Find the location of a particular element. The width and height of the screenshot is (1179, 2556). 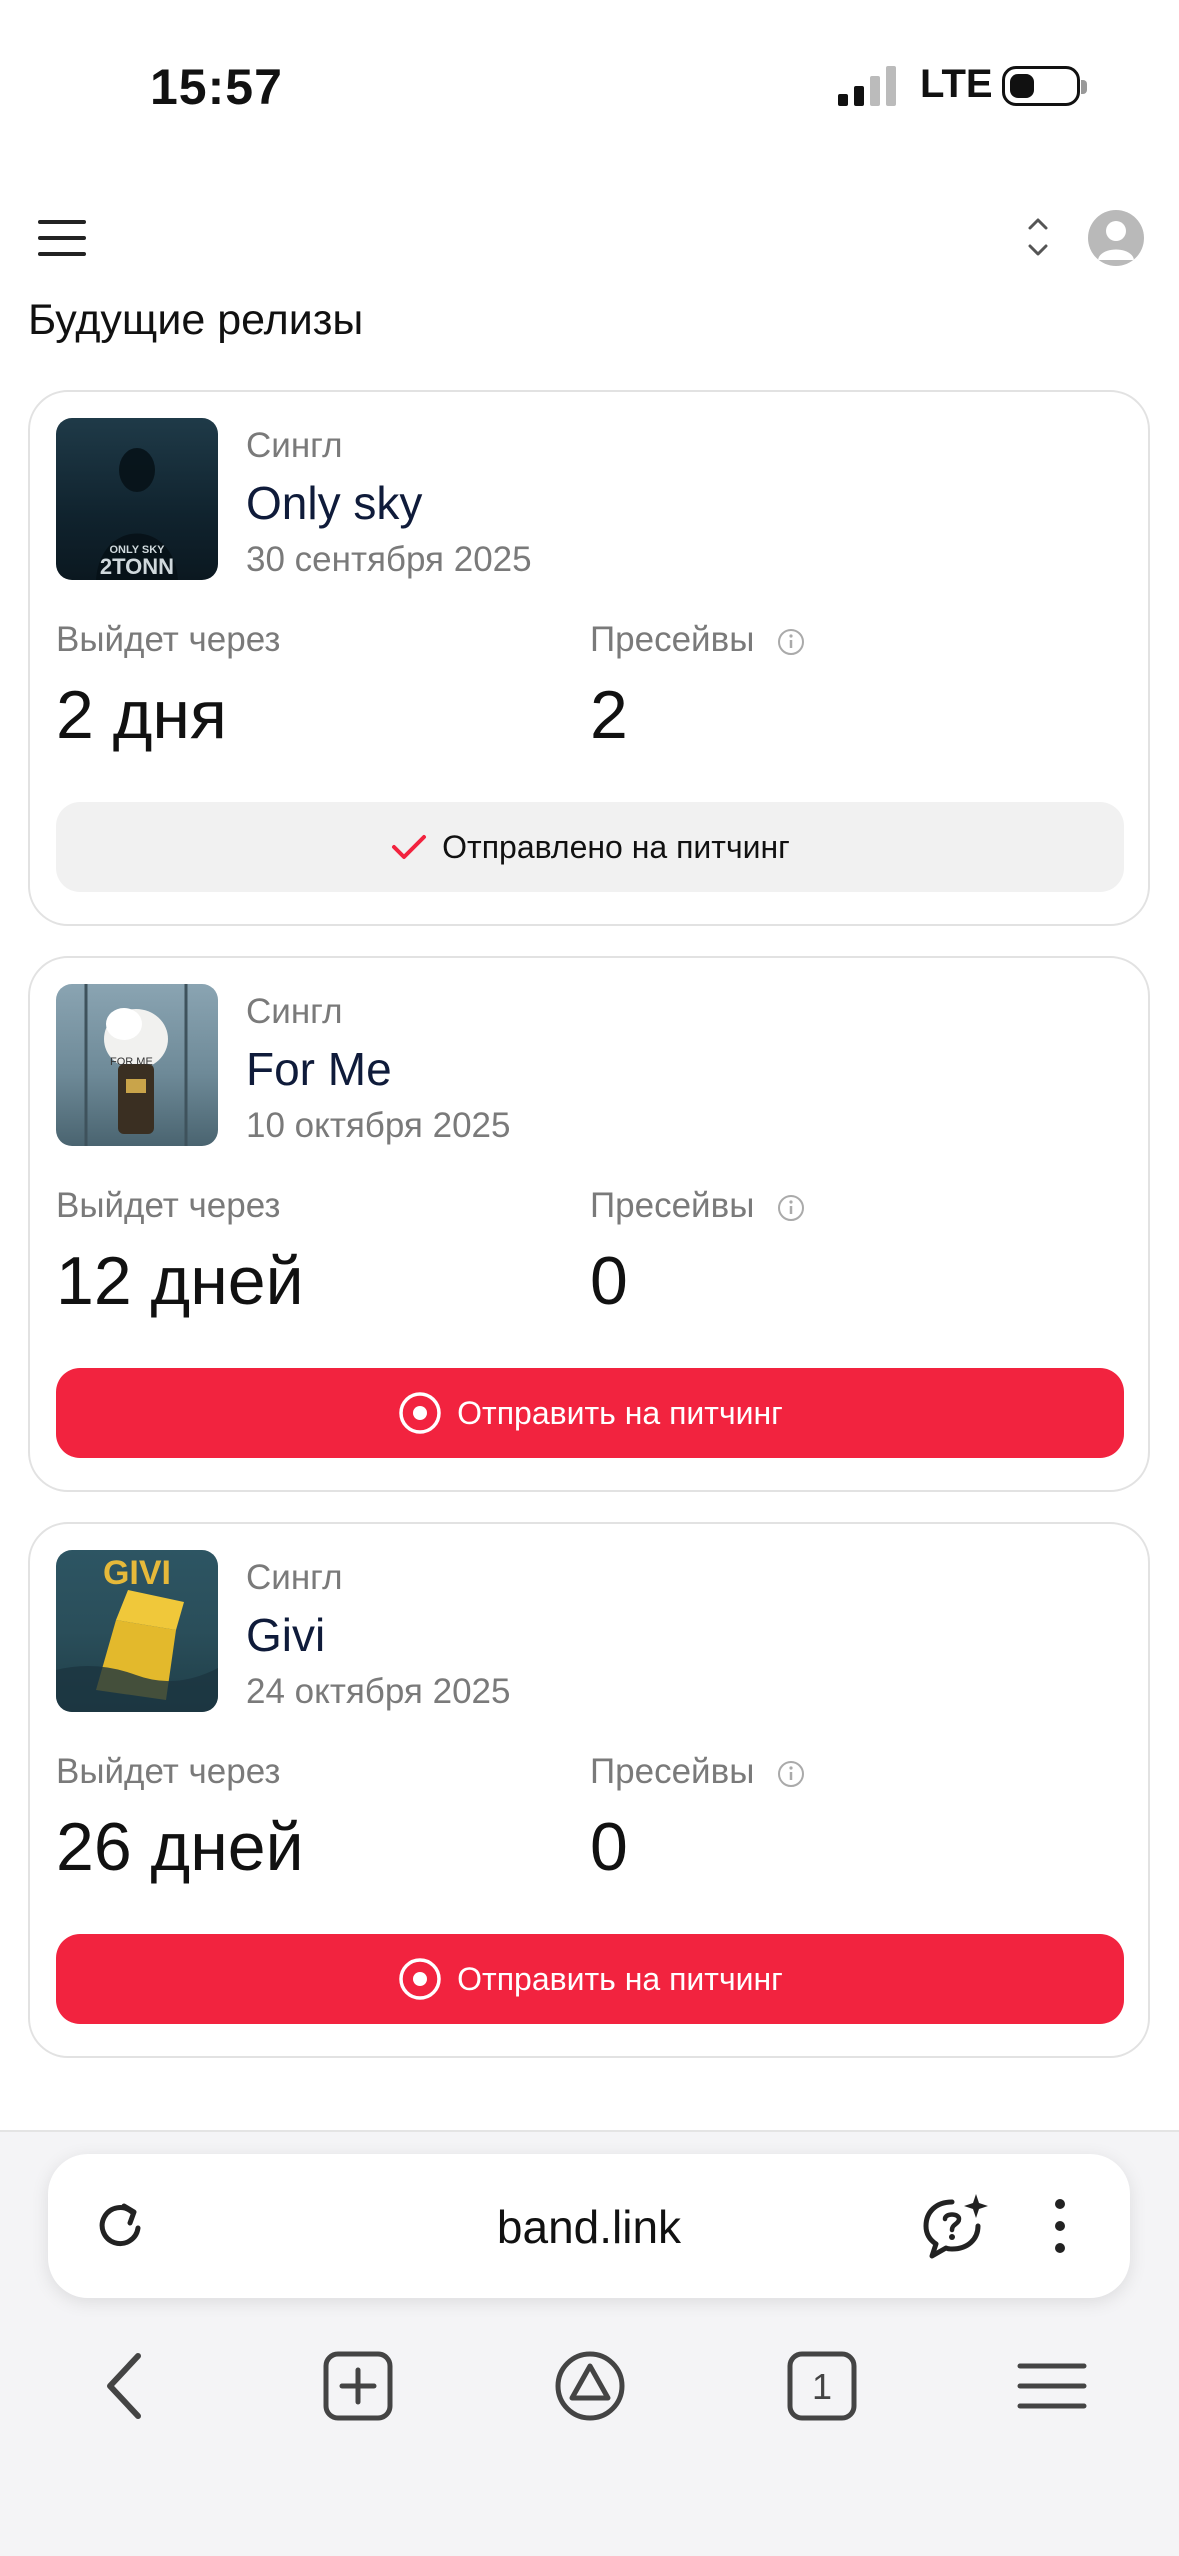

pitching-sent-button: Отправлено на питчинг is located at coordinates (590, 847).